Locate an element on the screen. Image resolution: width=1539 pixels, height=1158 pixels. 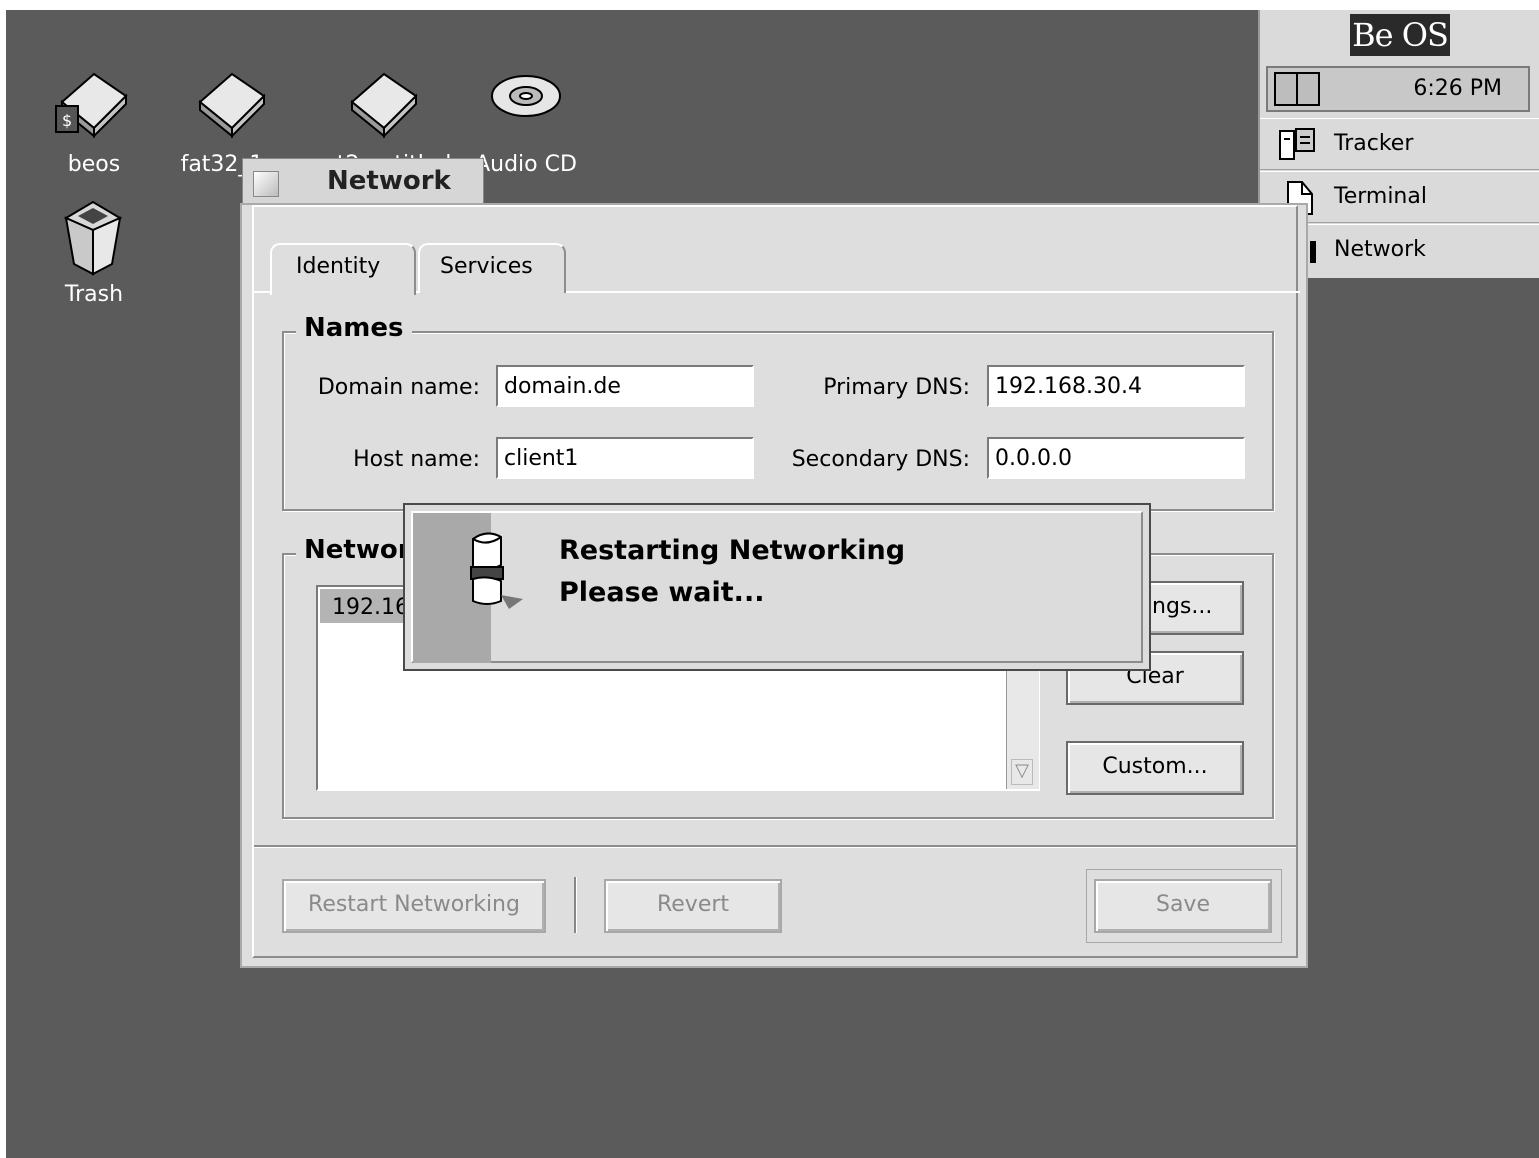
secondary-dns-label: Secondary DNS: is located at coordinates (880, 459).